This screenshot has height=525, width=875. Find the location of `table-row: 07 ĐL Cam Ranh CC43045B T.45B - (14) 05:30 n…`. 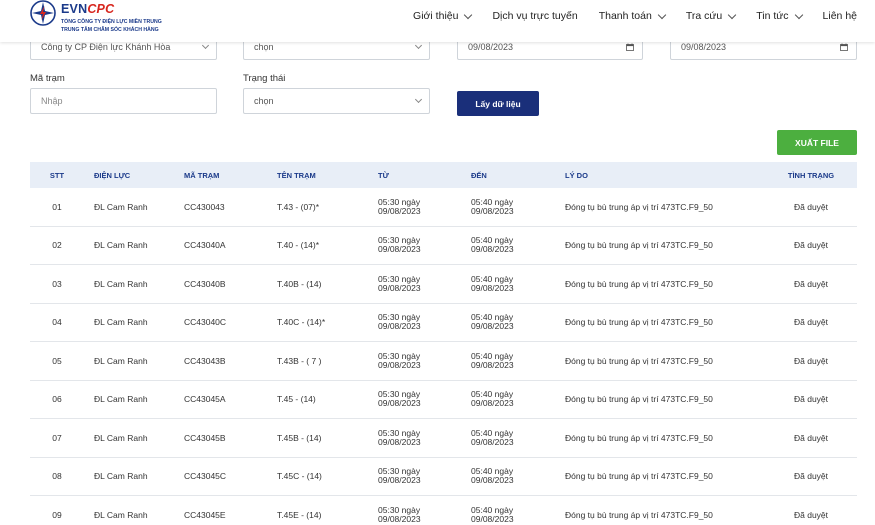

table-row: 07 ĐL Cam Ranh CC43045B T.45B - (14) 05:30 n… is located at coordinates (443, 438).